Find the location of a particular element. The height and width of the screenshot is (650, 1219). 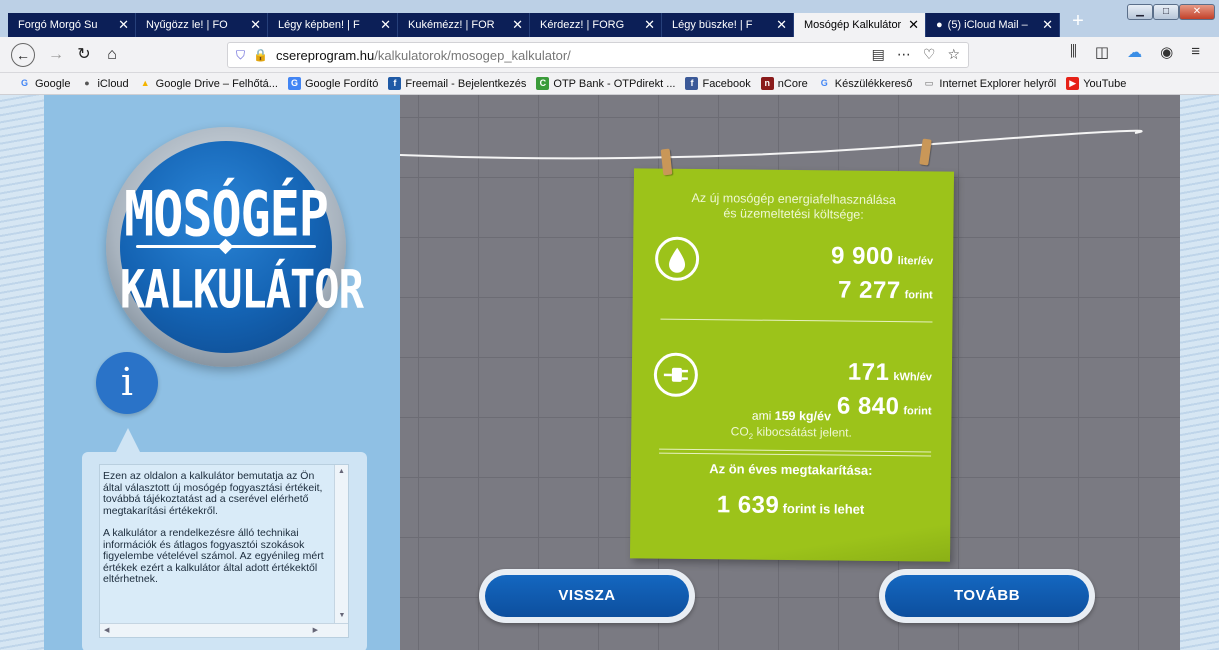

otp-icon: C is located at coordinates (543, 83).